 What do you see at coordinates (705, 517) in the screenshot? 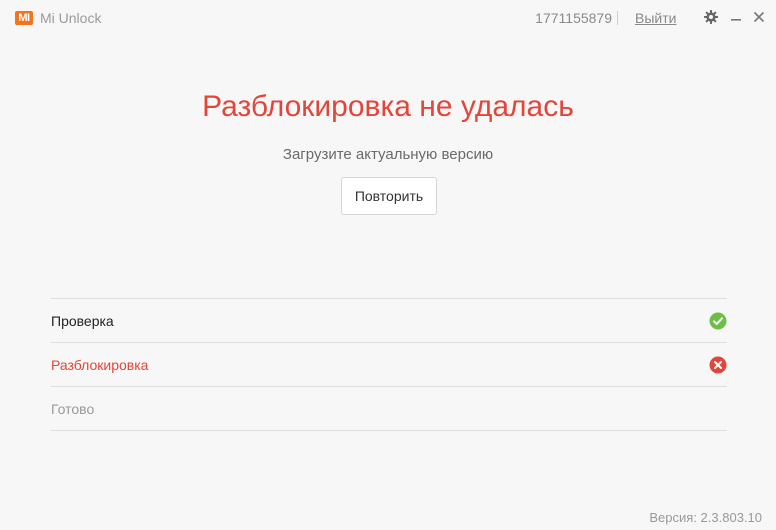
I see `version-label: Версия: 2.3.803.10` at bounding box center [705, 517].